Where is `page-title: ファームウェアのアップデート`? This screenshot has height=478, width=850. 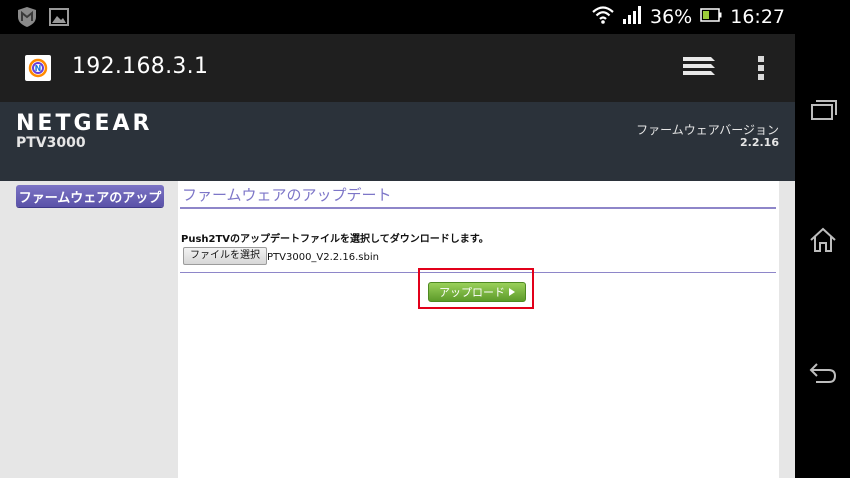 page-title: ファームウェアのアップデート is located at coordinates (287, 195).